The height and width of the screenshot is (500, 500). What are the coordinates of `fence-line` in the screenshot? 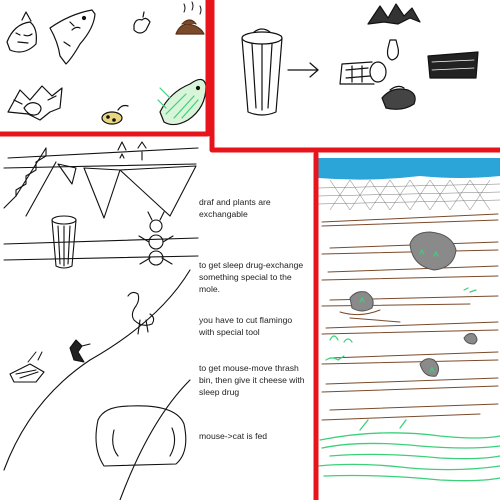 It's located at (101, 249).